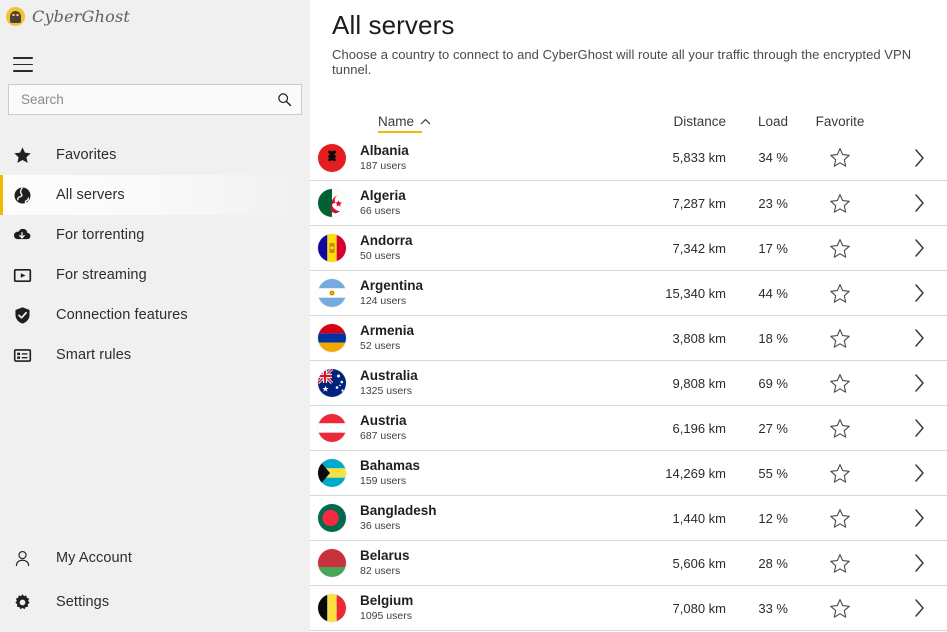  I want to click on user-count: 1325 users, so click(386, 391).